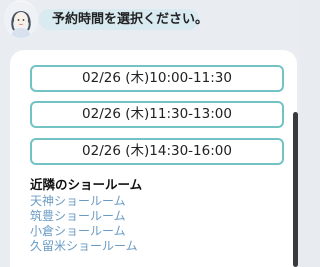 This screenshot has height=267, width=320. I want to click on showroom-link: 天神ショールーム, so click(84, 201).